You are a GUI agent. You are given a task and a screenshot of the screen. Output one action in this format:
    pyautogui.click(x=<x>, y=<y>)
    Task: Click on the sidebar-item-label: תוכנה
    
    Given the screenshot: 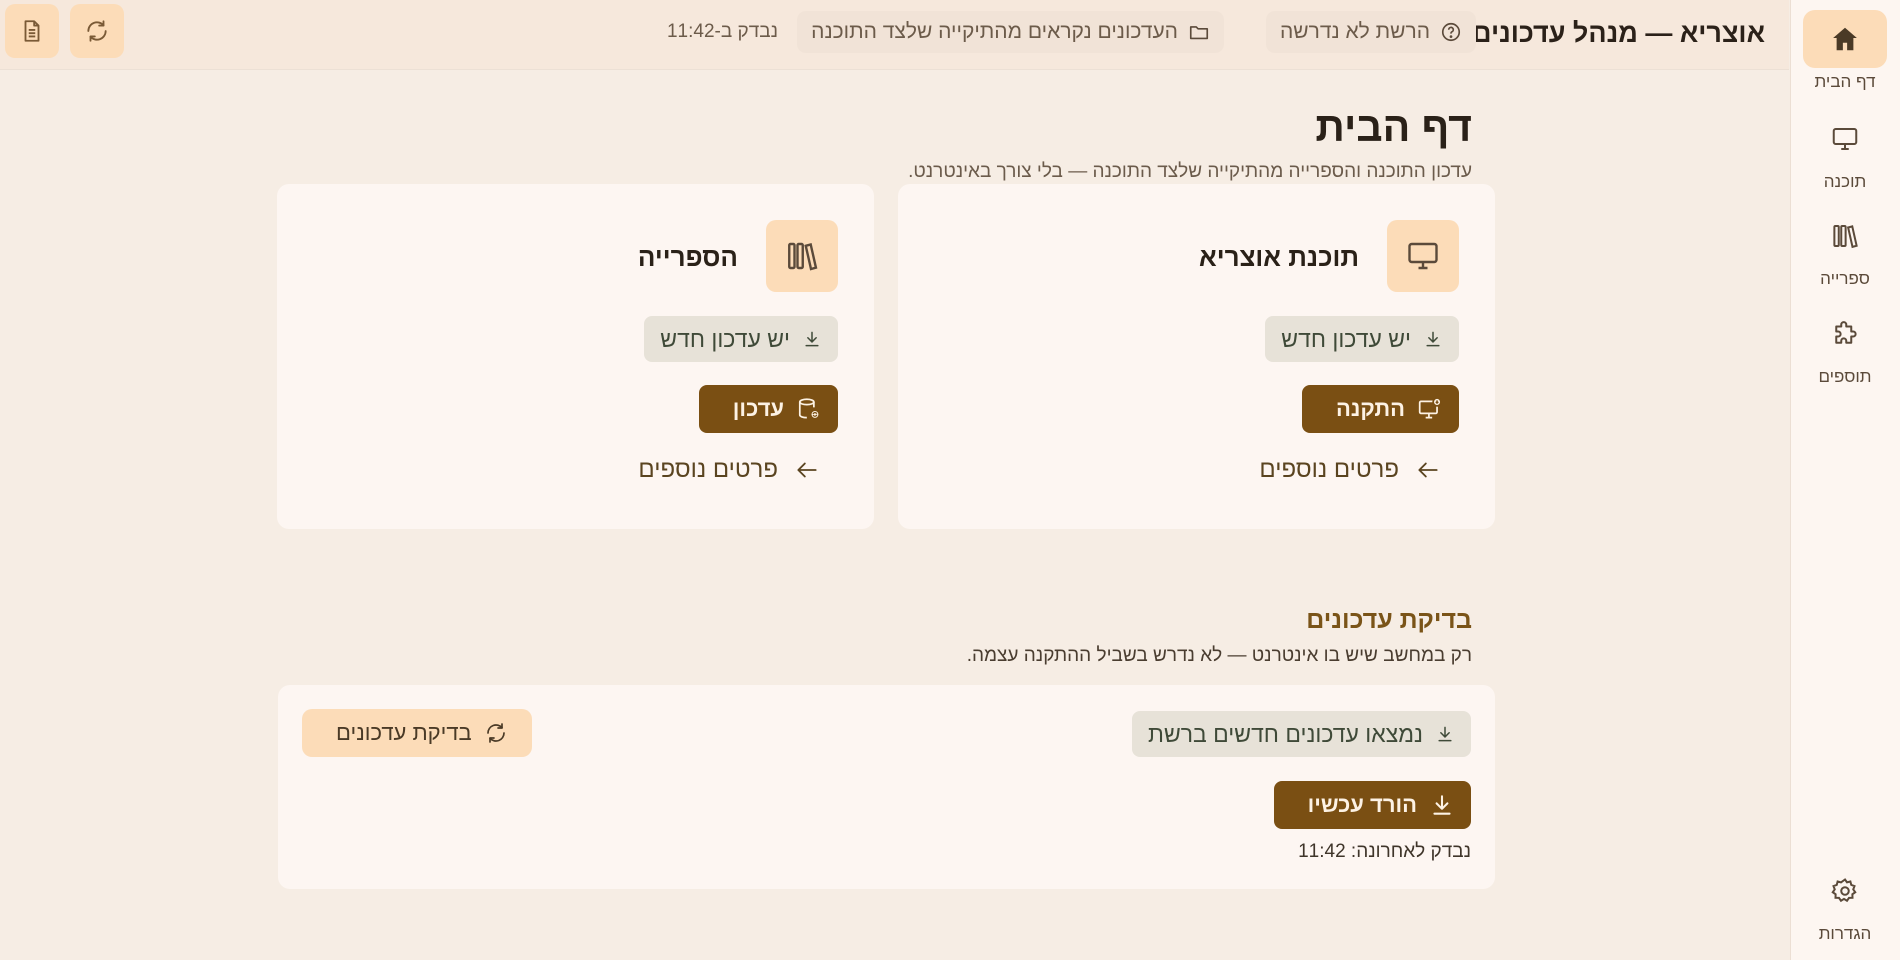 What is the action you would take?
    pyautogui.click(x=1845, y=181)
    